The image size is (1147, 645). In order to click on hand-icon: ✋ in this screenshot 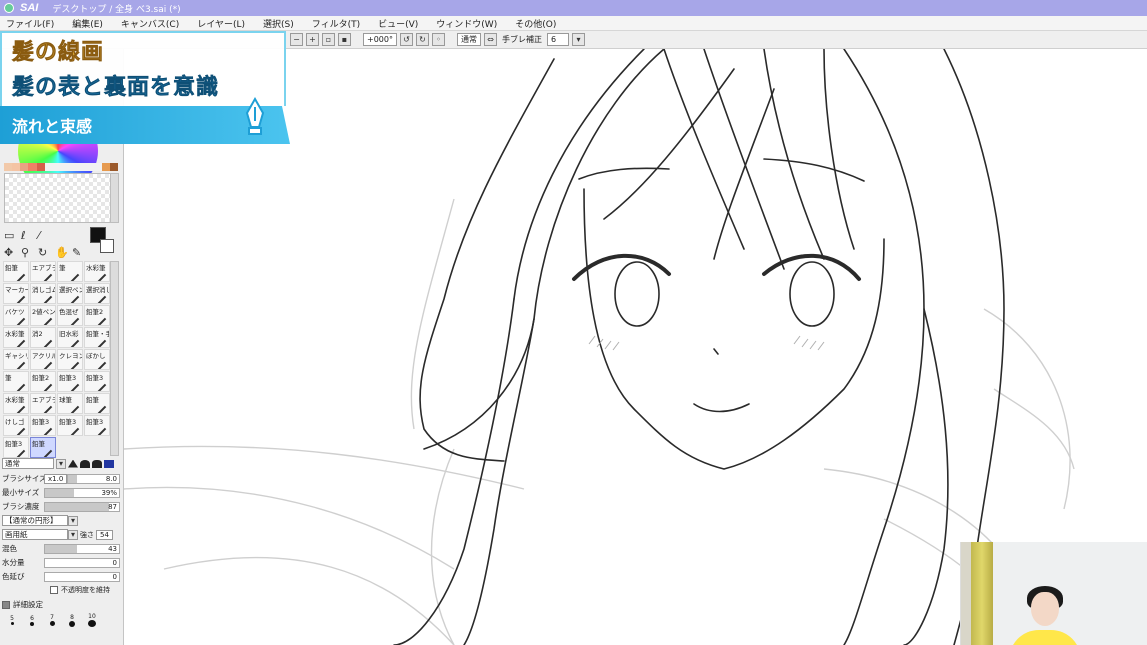, I will do `click(62, 253)`.